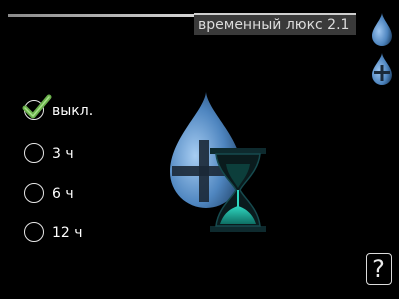 The height and width of the screenshot is (299, 399). Describe the element at coordinates (63, 194) in the screenshot. I see `option-label: 6 ч` at that location.